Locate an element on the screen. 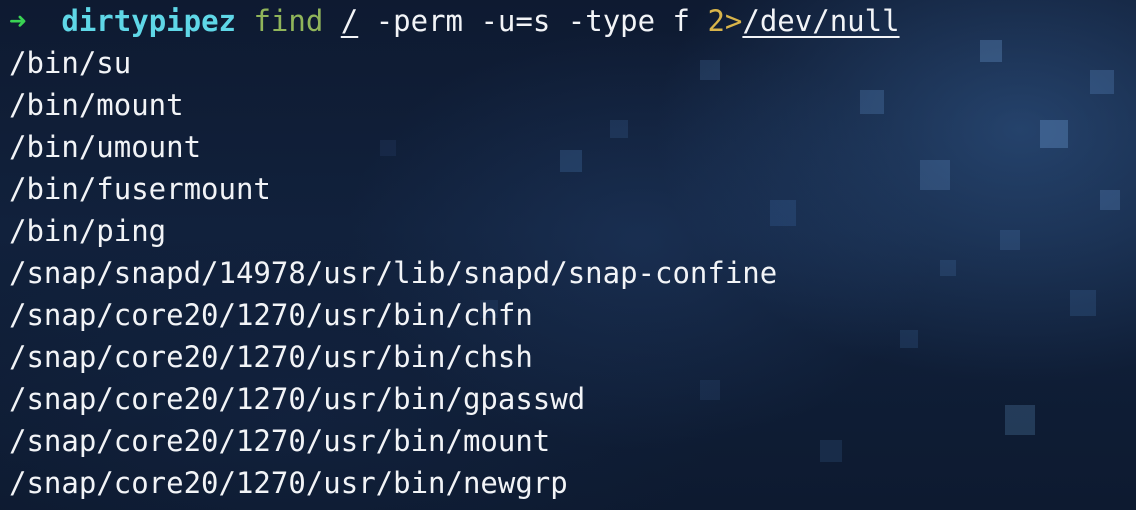  output-line: /snap/core20/1270/usr/bin/gpasswd is located at coordinates (297, 399).